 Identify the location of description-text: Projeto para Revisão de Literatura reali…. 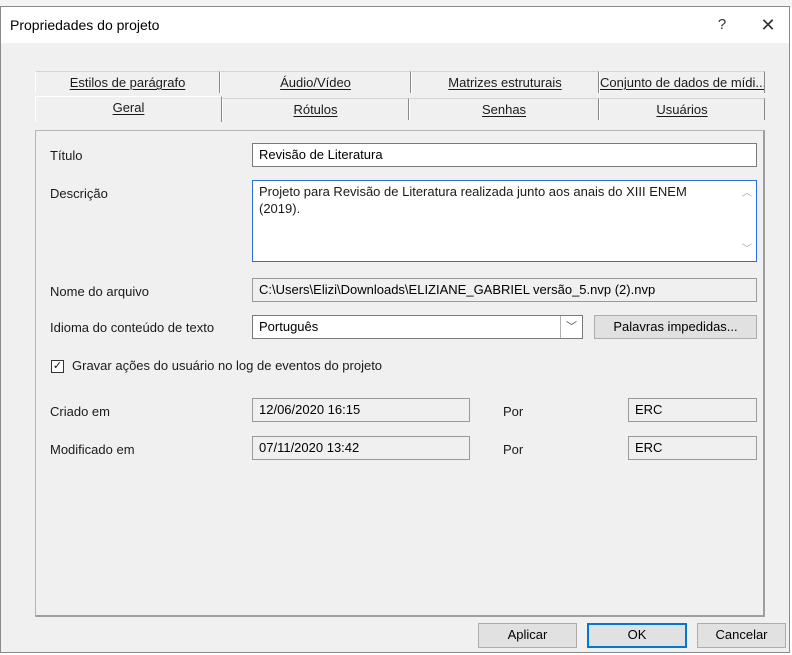
(473, 200).